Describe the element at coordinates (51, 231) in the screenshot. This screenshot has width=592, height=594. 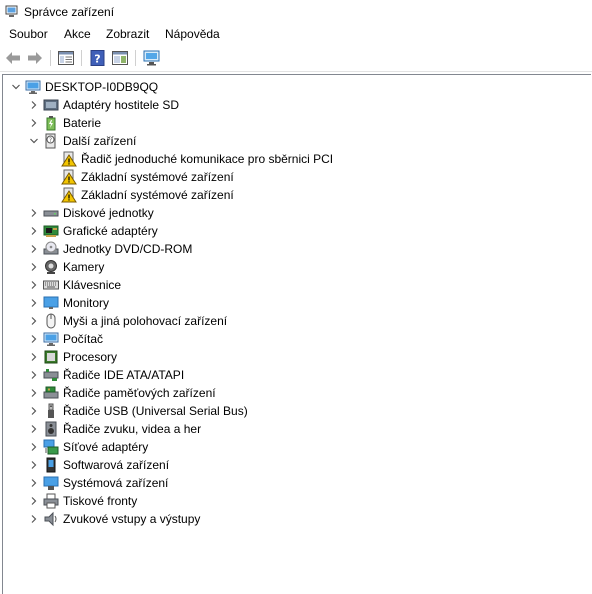
I see `display-adapter-icon` at that location.